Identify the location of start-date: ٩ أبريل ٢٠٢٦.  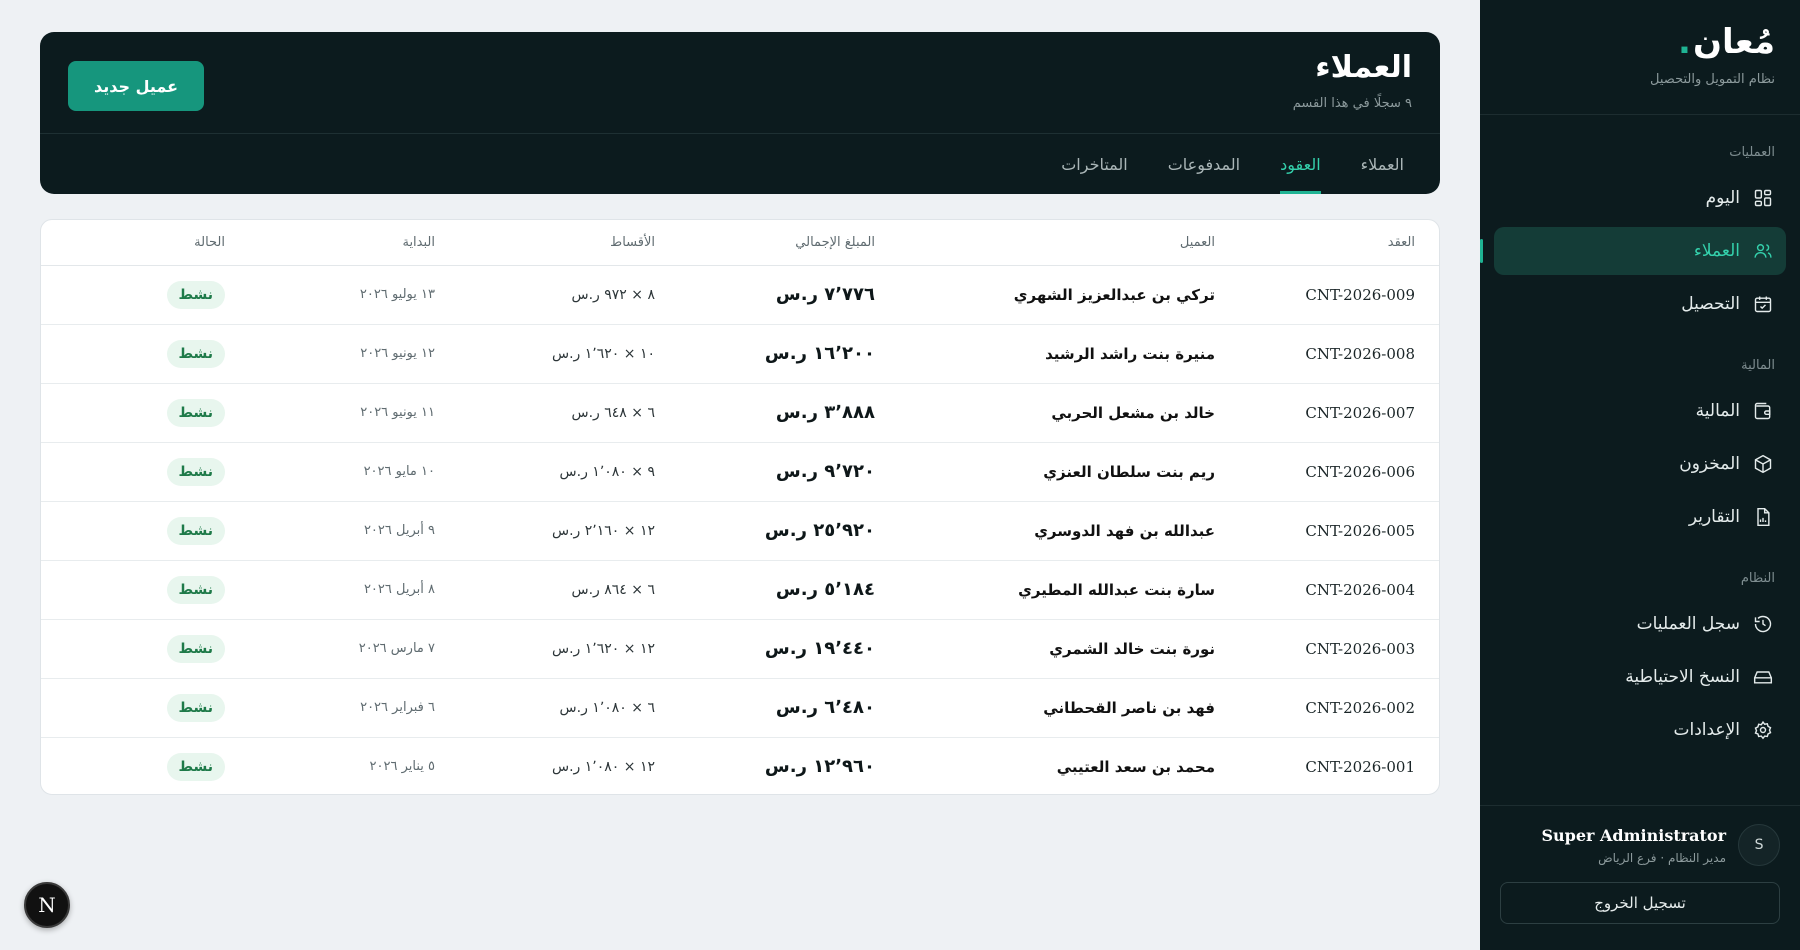
(354, 531).